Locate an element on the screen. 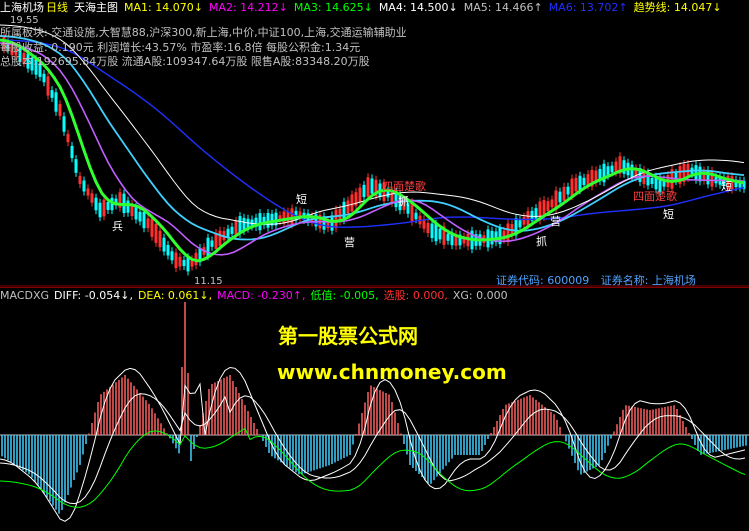 The height and width of the screenshot is (531, 749). xg-readout: XG: 0.000 is located at coordinates (480, 295).